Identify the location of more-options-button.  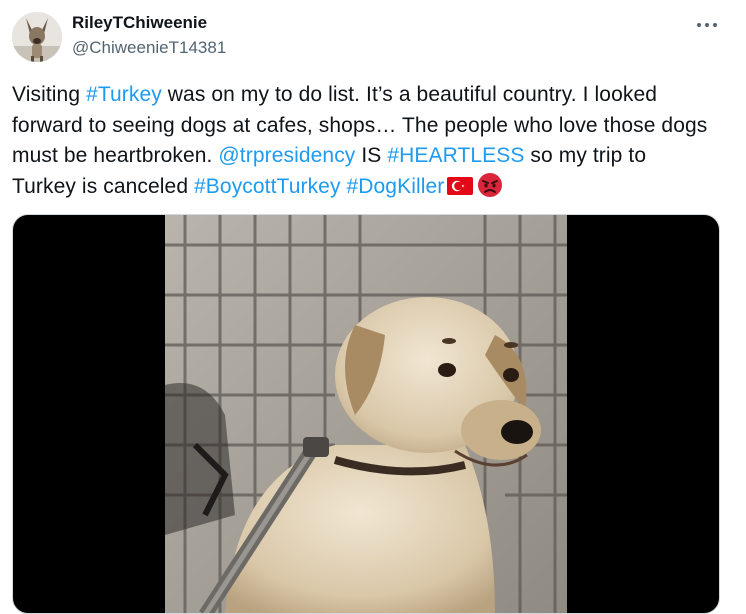
(707, 25).